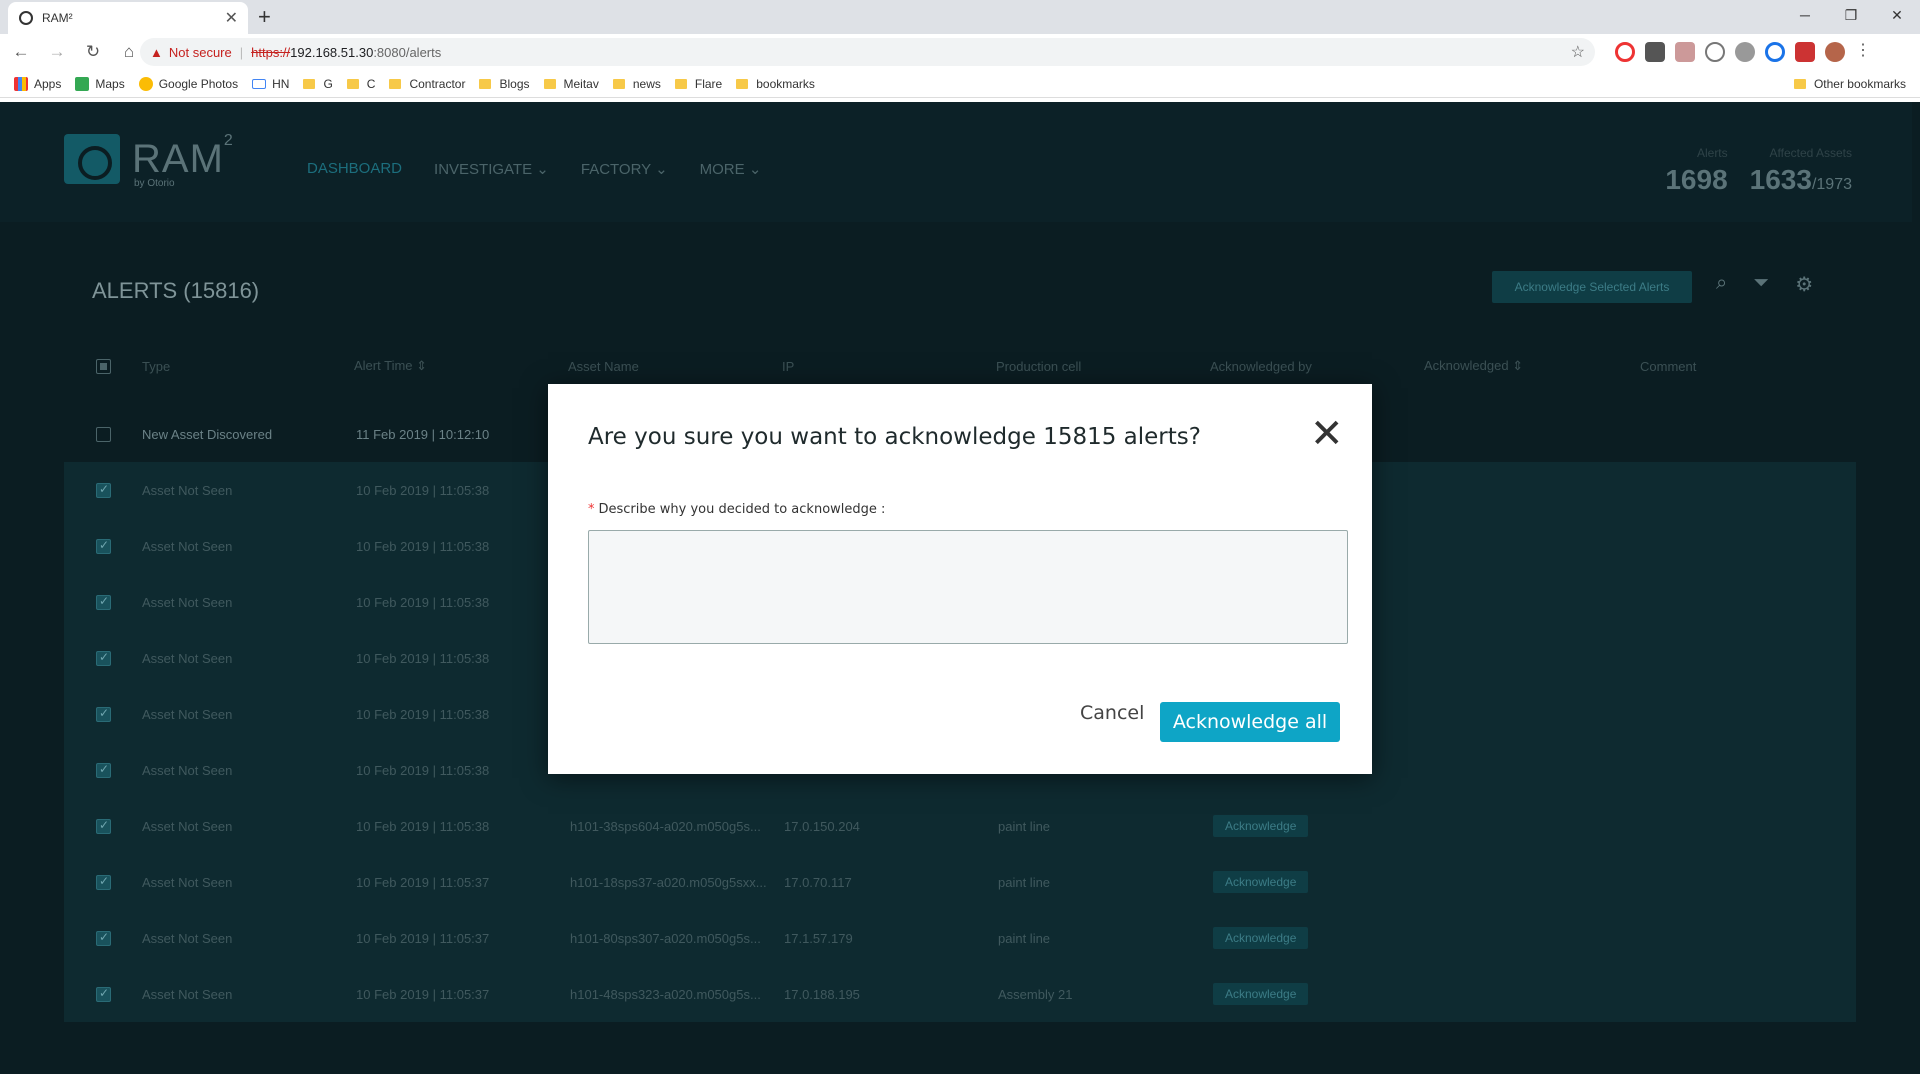 This screenshot has height=1080, width=1920. Describe the element at coordinates (1721, 284) in the screenshot. I see `search-icon: ⌕` at that location.